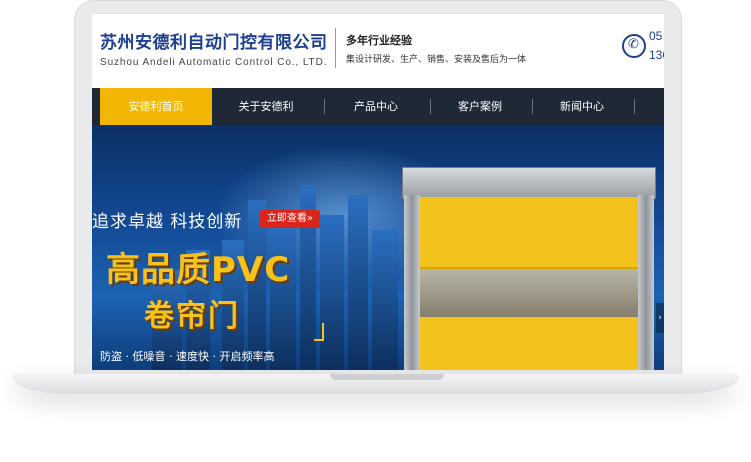  Describe the element at coordinates (529, 293) in the screenshot. I see `door-window-strip` at that location.